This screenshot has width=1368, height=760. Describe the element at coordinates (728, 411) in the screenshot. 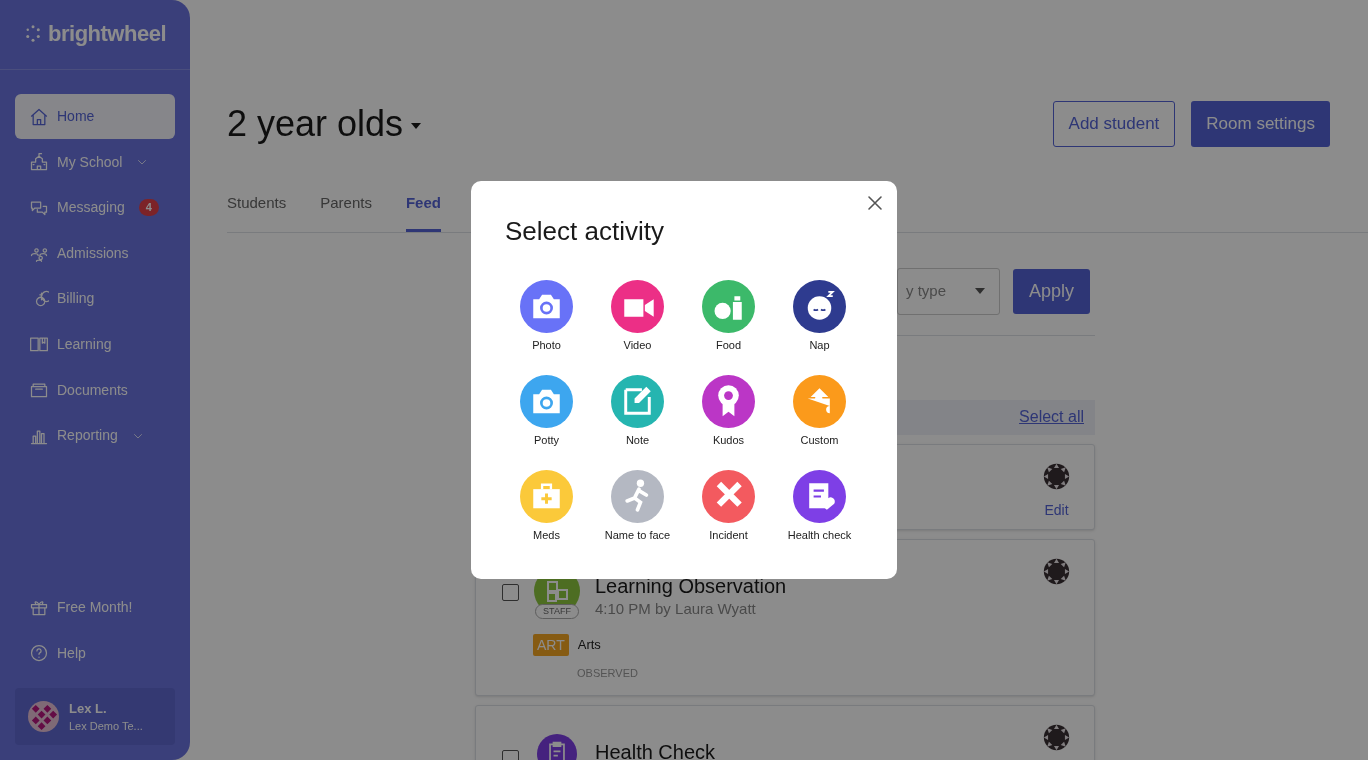

I see `activity-option: Kudos` at that location.